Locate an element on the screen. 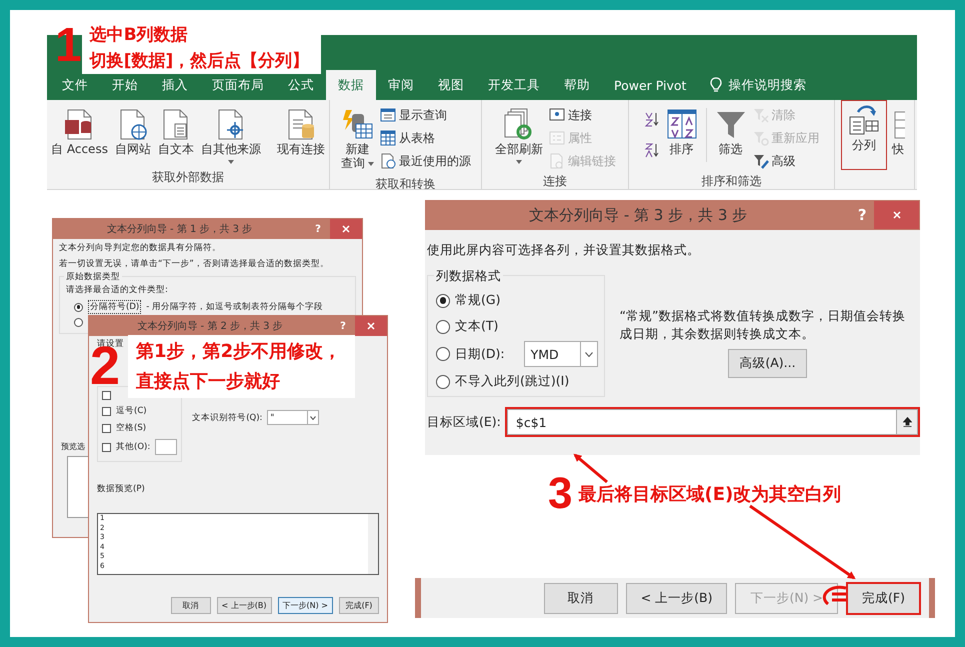  document-link-icon is located at coordinates (557, 161).